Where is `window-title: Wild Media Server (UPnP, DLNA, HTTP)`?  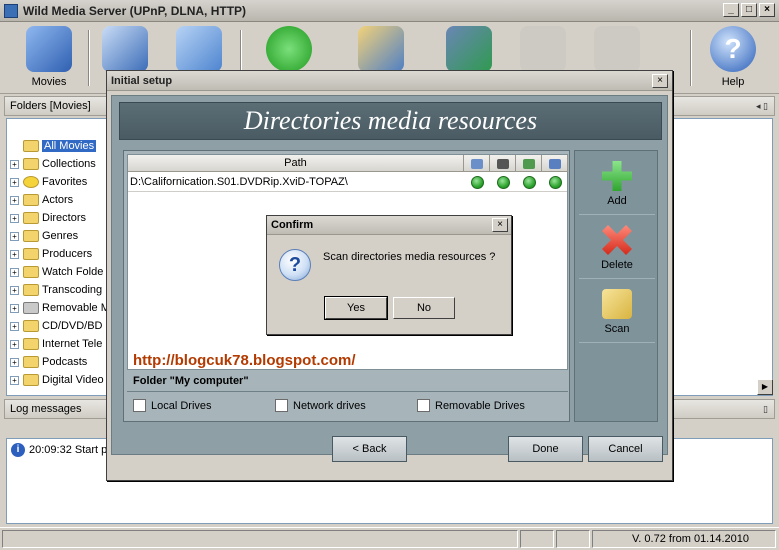 window-title: Wild Media Server (UPnP, DLNA, HTTP) is located at coordinates (135, 10).